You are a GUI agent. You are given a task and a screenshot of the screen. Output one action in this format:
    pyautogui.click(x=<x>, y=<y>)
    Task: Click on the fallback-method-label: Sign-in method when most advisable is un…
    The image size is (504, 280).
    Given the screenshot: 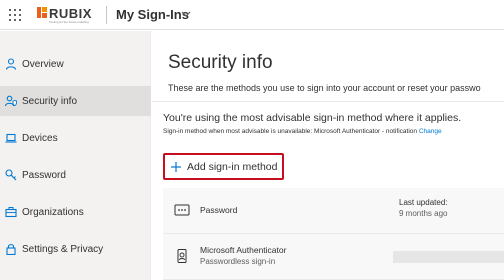 What is the action you would take?
    pyautogui.click(x=290, y=131)
    